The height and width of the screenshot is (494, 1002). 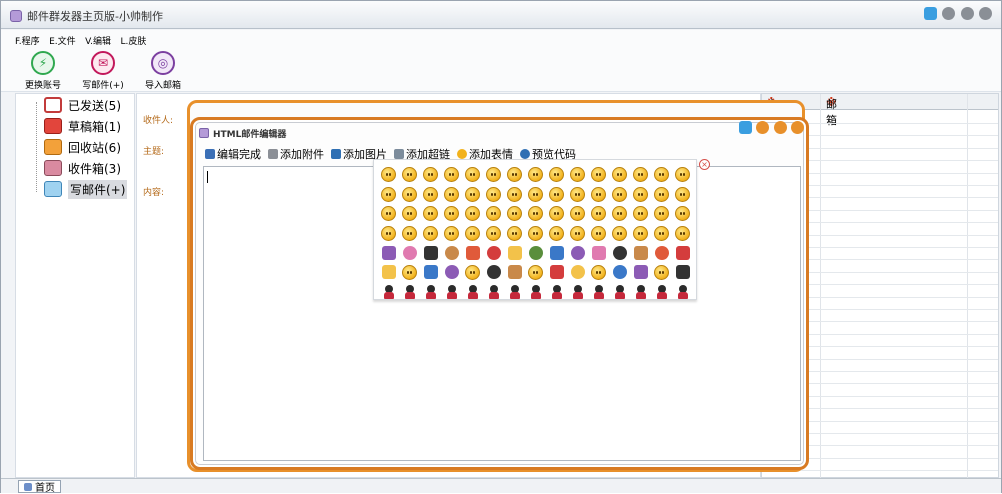 What do you see at coordinates (233, 154) in the screenshot?
I see `done-button: 编辑完成` at bounding box center [233, 154].